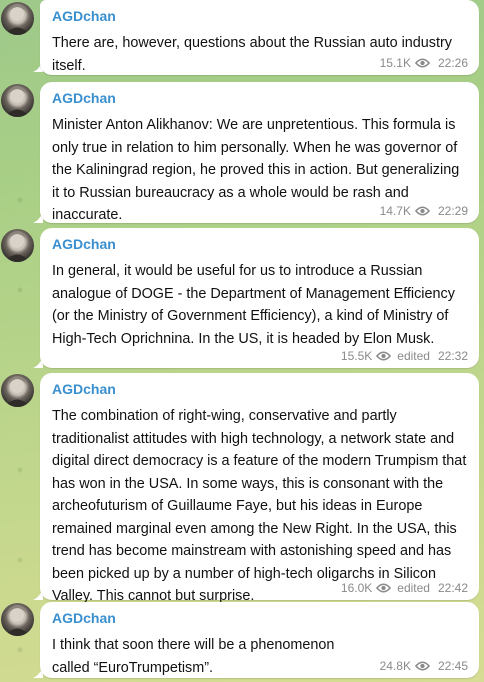 Image resolution: width=484 pixels, height=682 pixels. What do you see at coordinates (452, 588) in the screenshot?
I see `message-time: 22:42` at bounding box center [452, 588].